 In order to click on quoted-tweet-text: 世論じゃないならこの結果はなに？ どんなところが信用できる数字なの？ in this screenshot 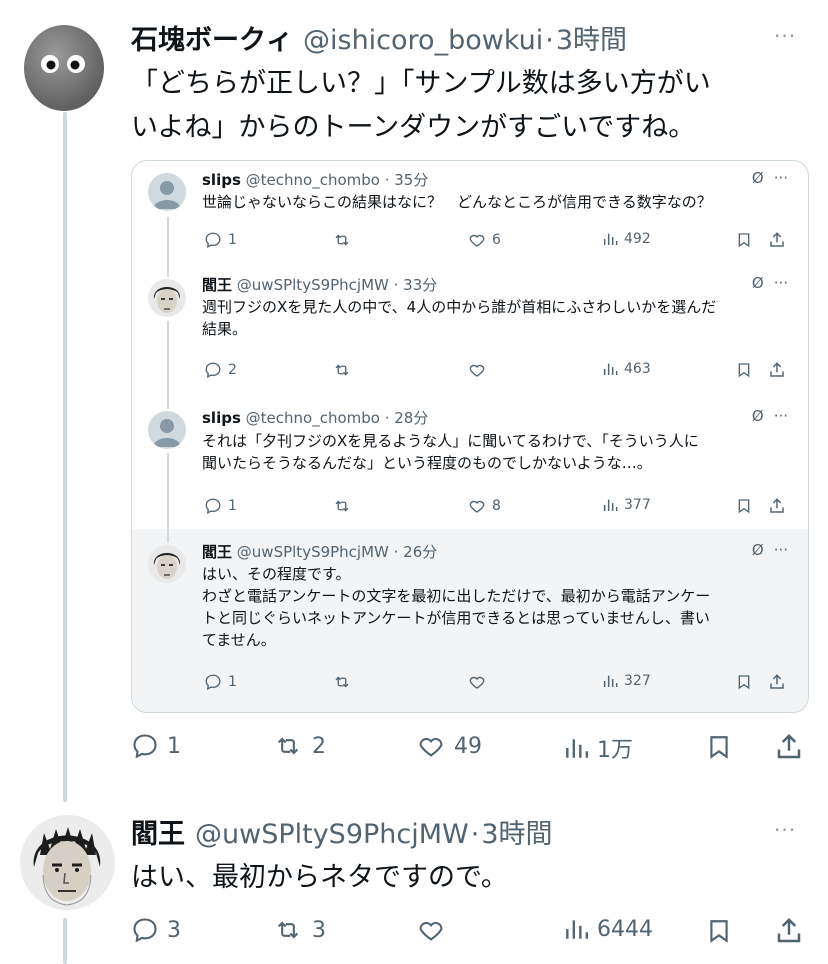, I will do `click(496, 202)`.